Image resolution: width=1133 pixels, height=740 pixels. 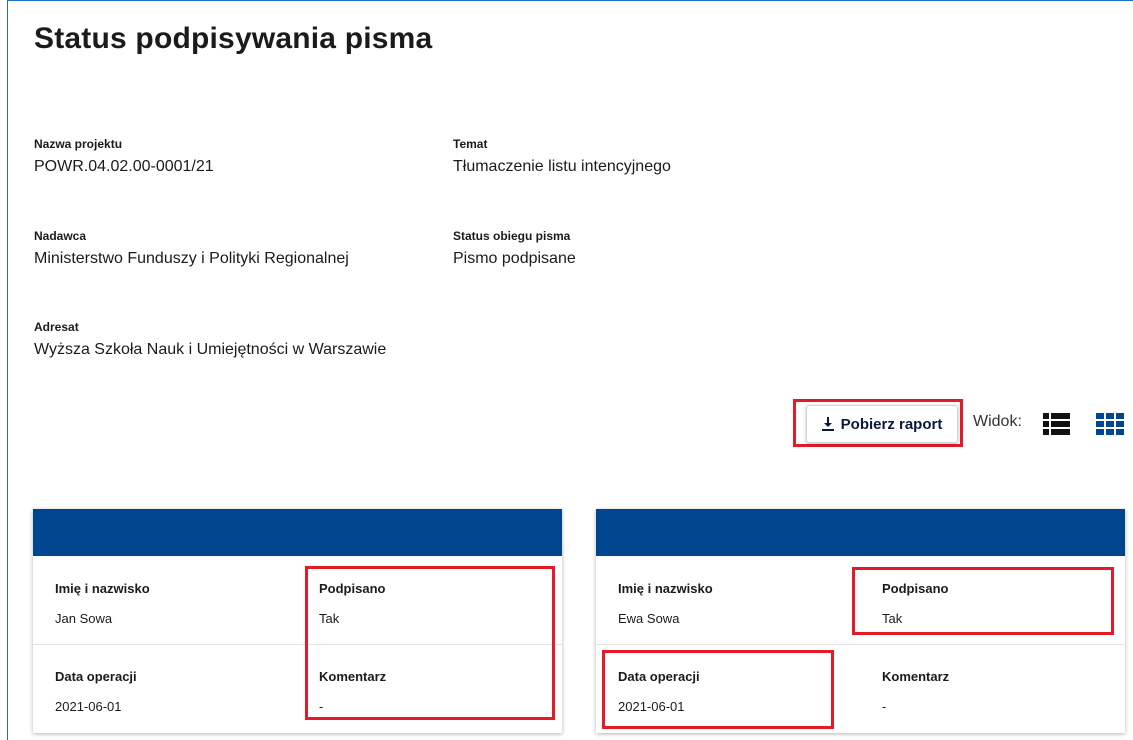 What do you see at coordinates (916, 676) in the screenshot?
I see `comment-label: Komentarz` at bounding box center [916, 676].